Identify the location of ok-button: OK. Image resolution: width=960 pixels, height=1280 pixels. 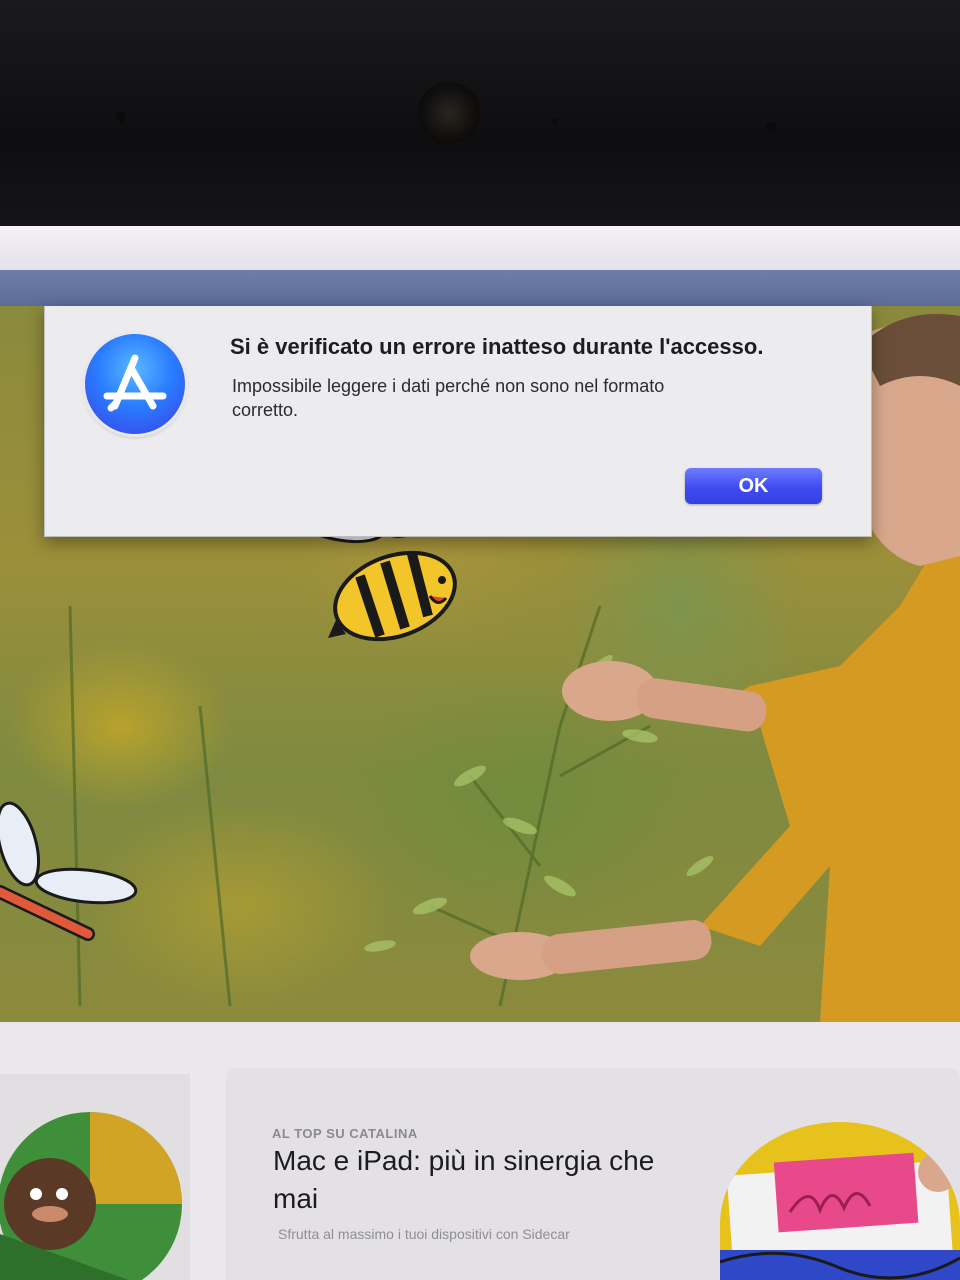
(753, 486).